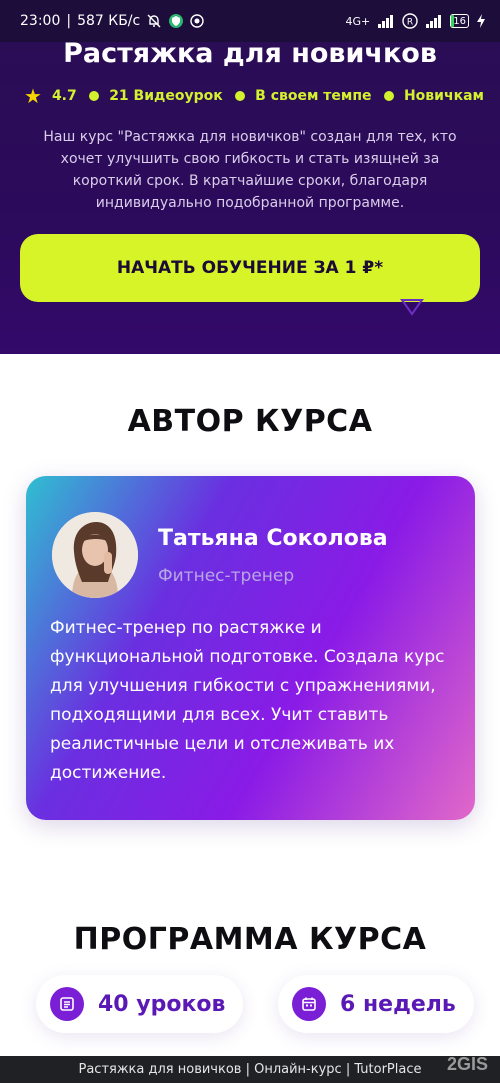 The image size is (500, 1083). Describe the element at coordinates (33, 96) in the screenshot. I see `star-icon: ★` at that location.